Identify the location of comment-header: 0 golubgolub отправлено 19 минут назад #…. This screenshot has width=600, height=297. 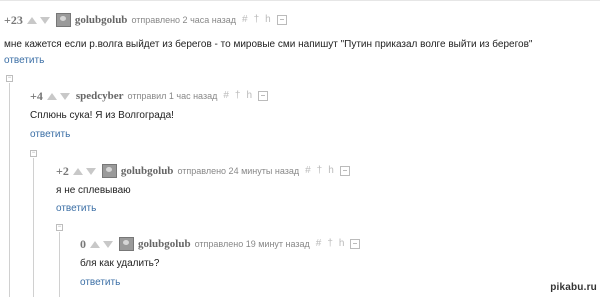
(220, 244).